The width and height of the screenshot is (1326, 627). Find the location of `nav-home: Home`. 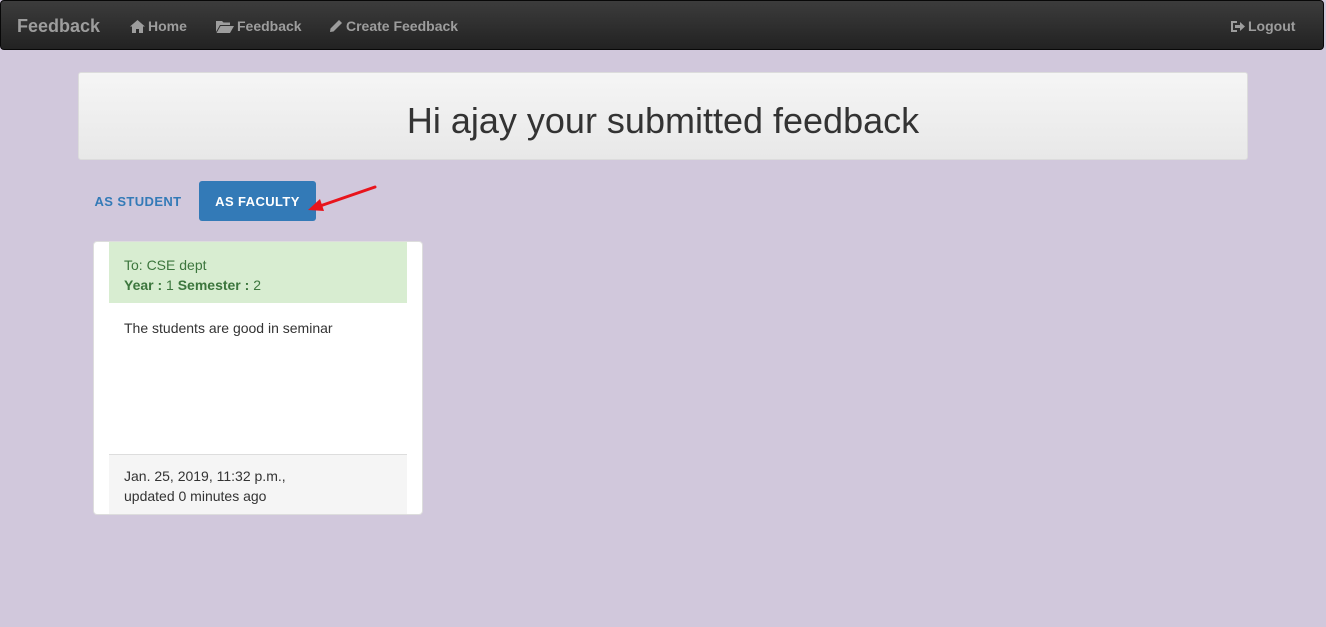

nav-home: Home is located at coordinates (158, 26).